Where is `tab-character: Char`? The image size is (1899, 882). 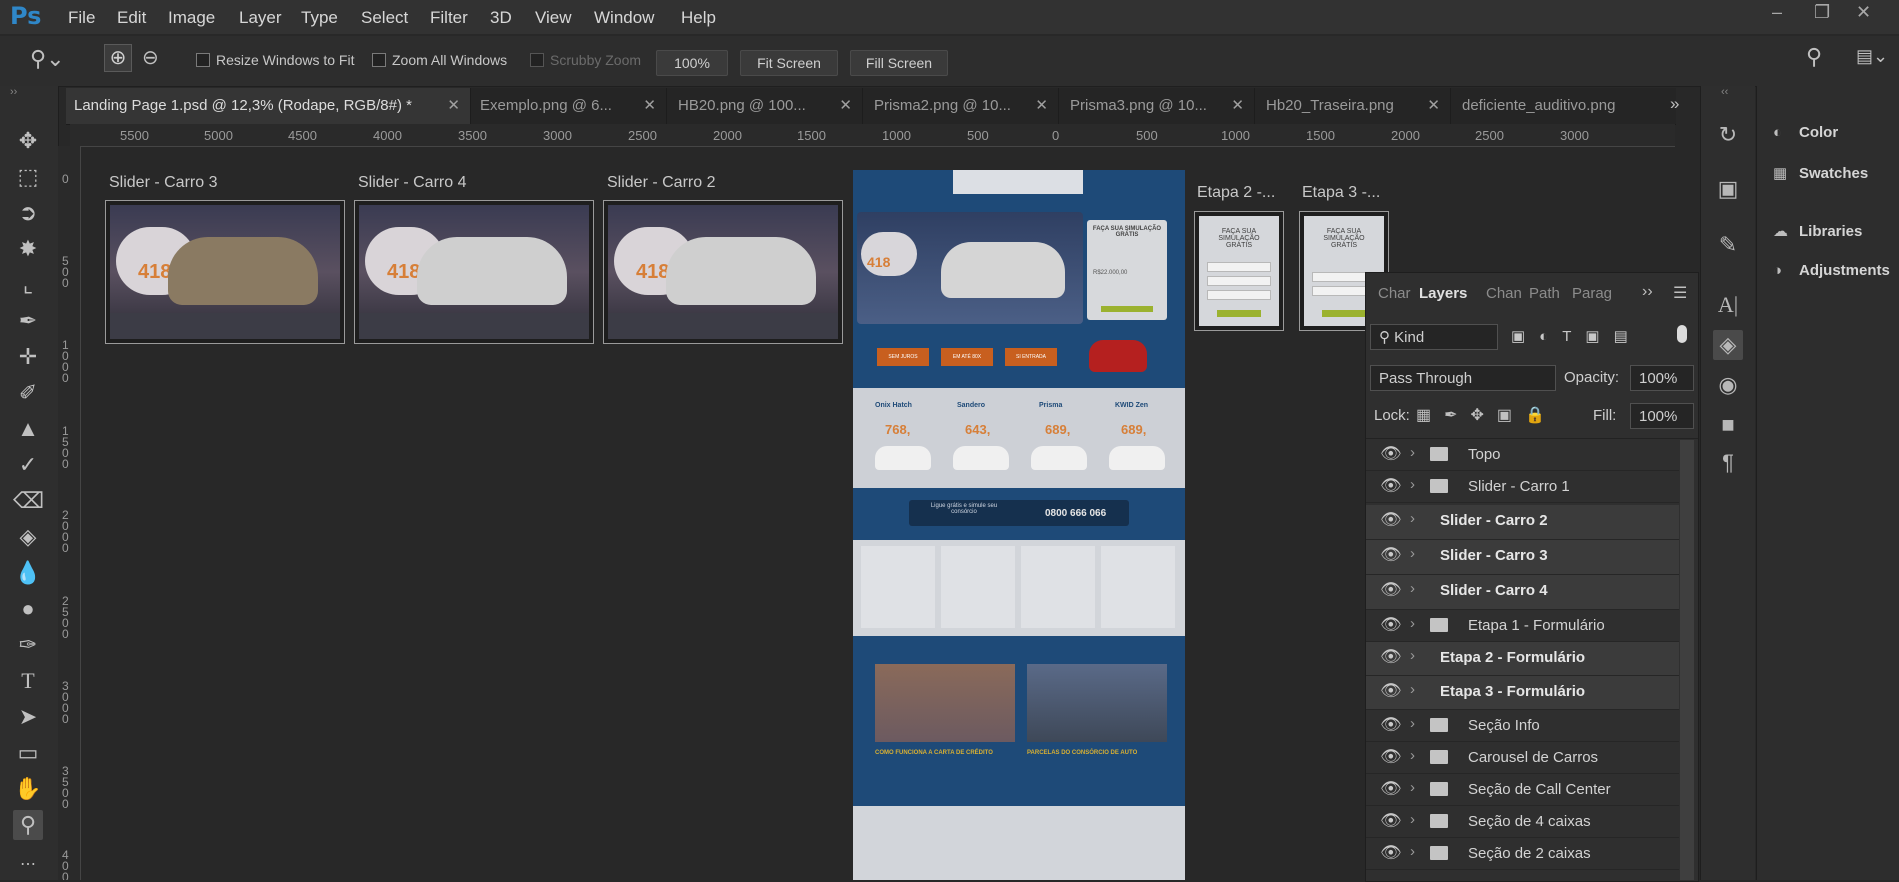 tab-character: Char is located at coordinates (1394, 293).